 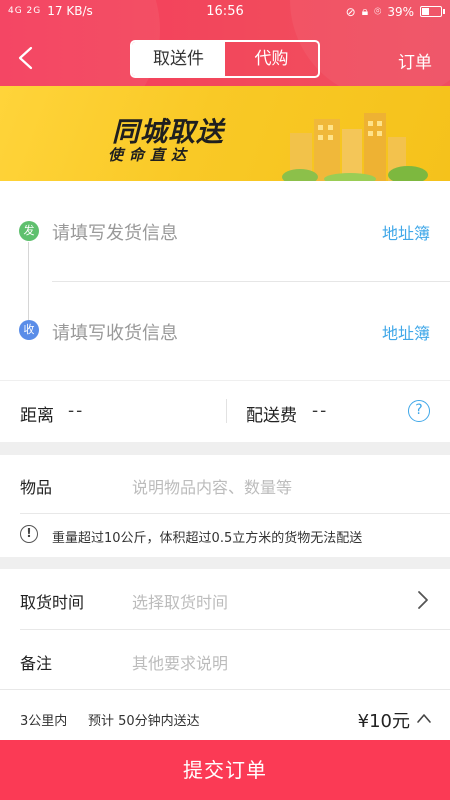 What do you see at coordinates (29, 231) in the screenshot?
I see `sender-badge: 发` at bounding box center [29, 231].